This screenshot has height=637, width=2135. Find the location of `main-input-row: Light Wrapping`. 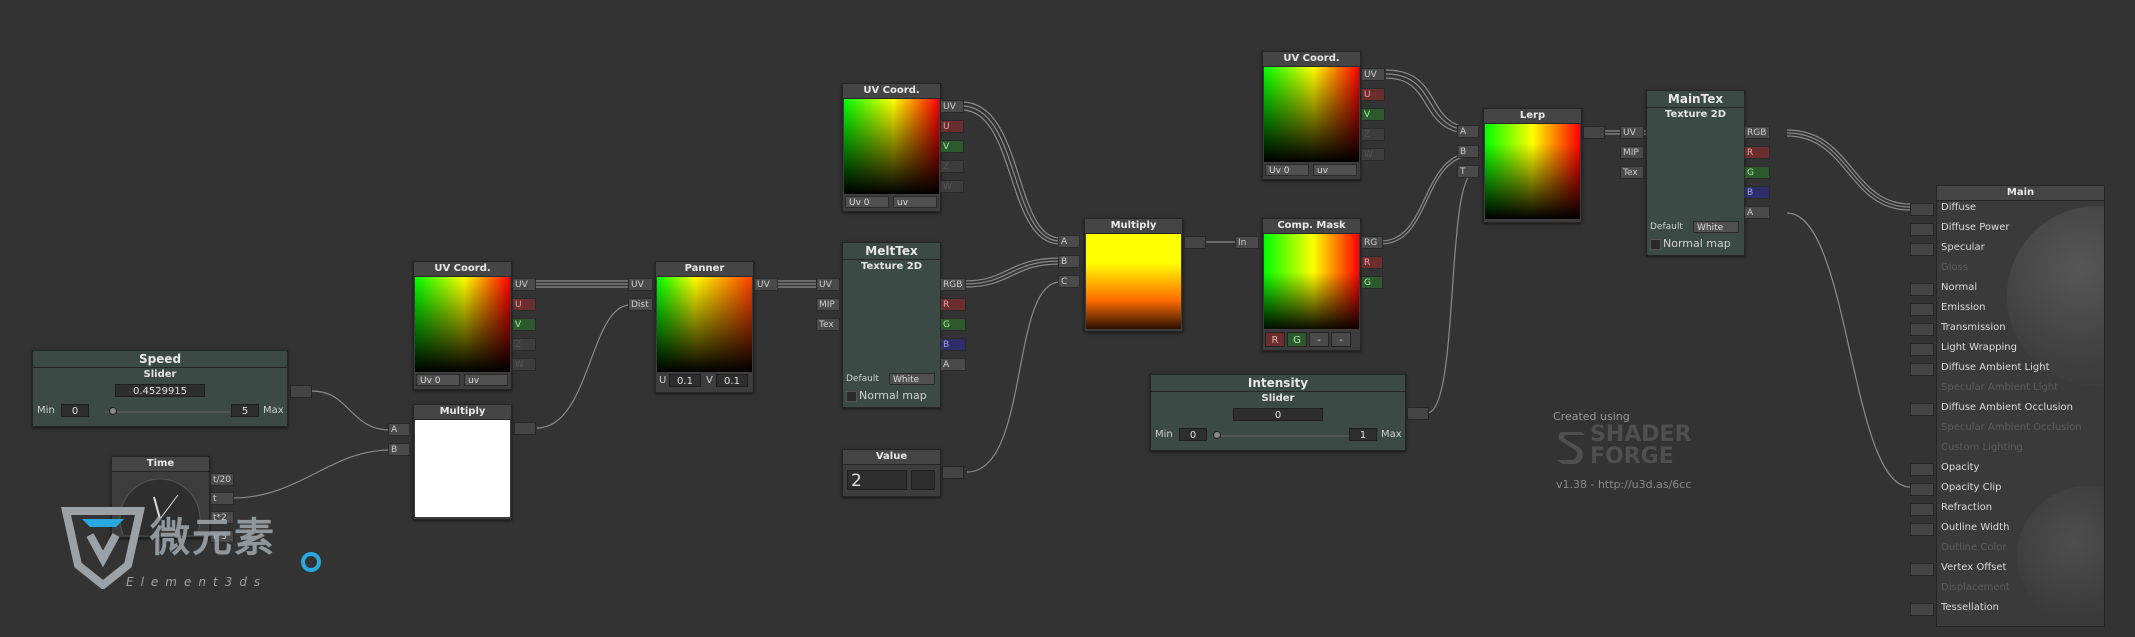

main-input-row: Light Wrapping is located at coordinates (2006, 349).